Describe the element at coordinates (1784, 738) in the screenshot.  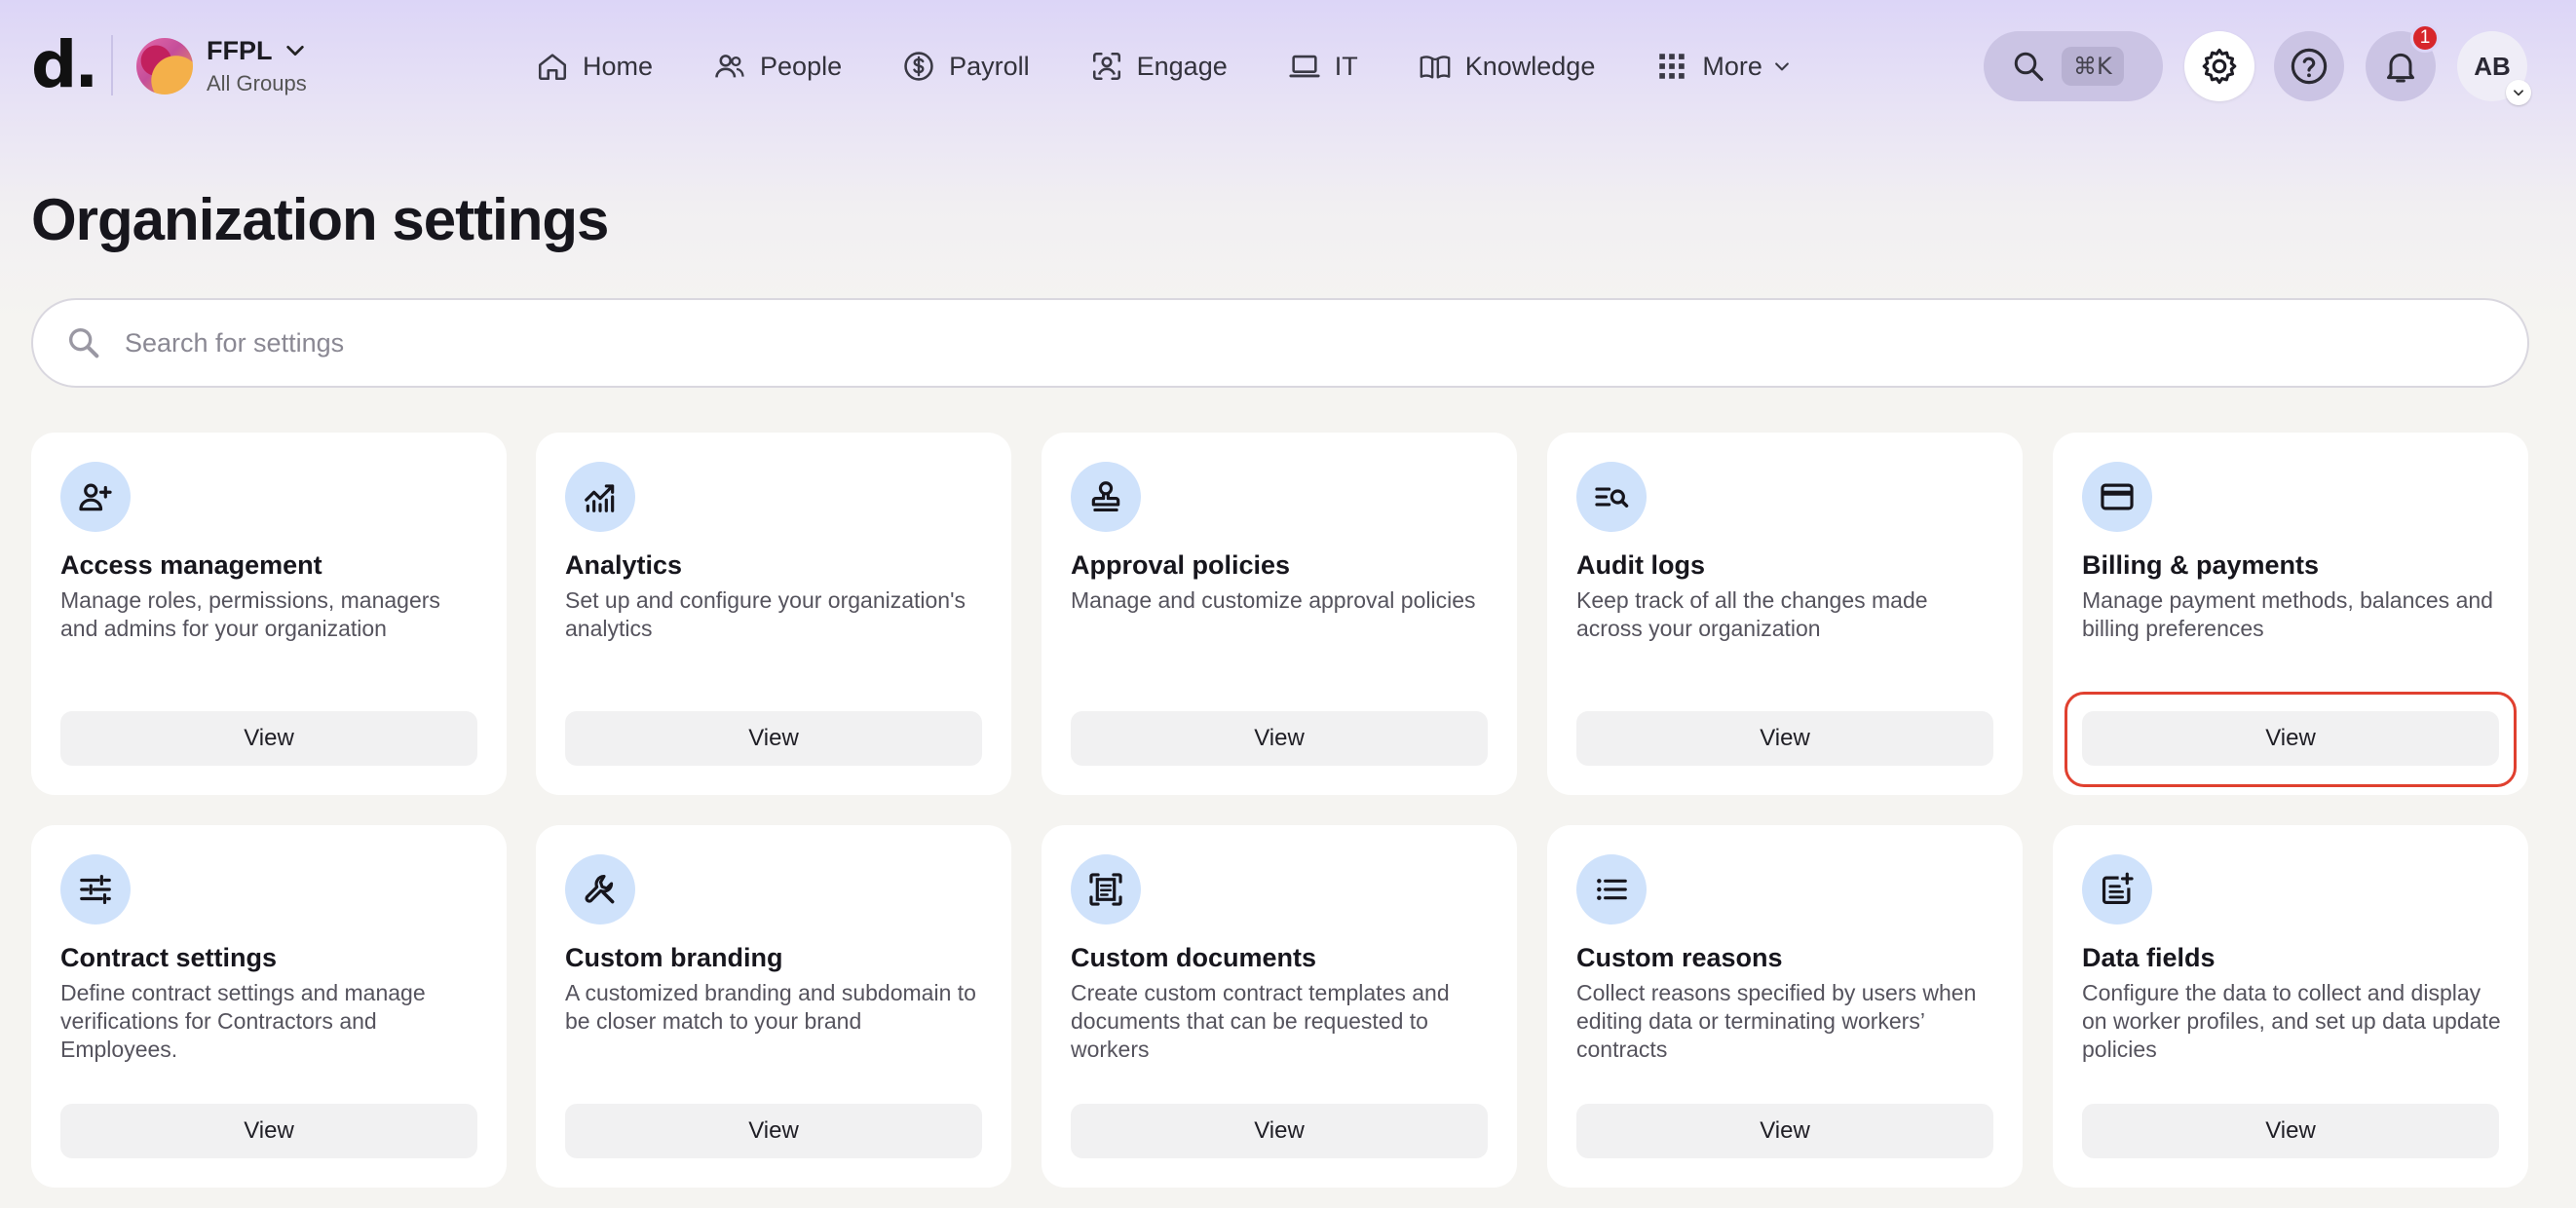
I see `view-audit-logs-button: View` at that location.